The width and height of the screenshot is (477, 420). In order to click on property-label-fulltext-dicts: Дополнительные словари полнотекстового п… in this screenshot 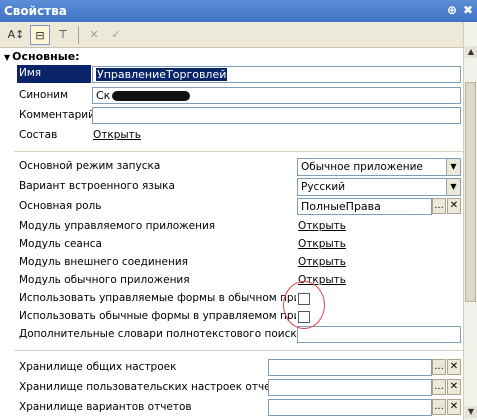, I will do `click(161, 334)`.